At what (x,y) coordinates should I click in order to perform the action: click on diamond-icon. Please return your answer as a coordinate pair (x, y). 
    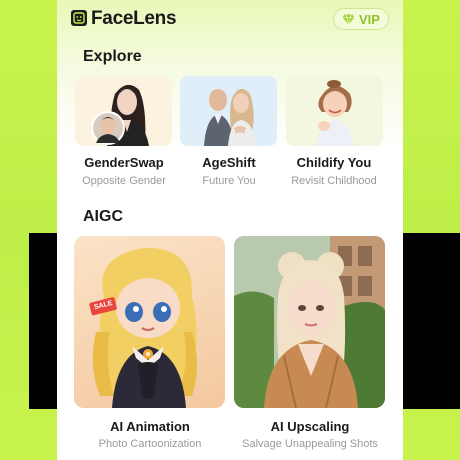
    Looking at the image, I should click on (348, 19).